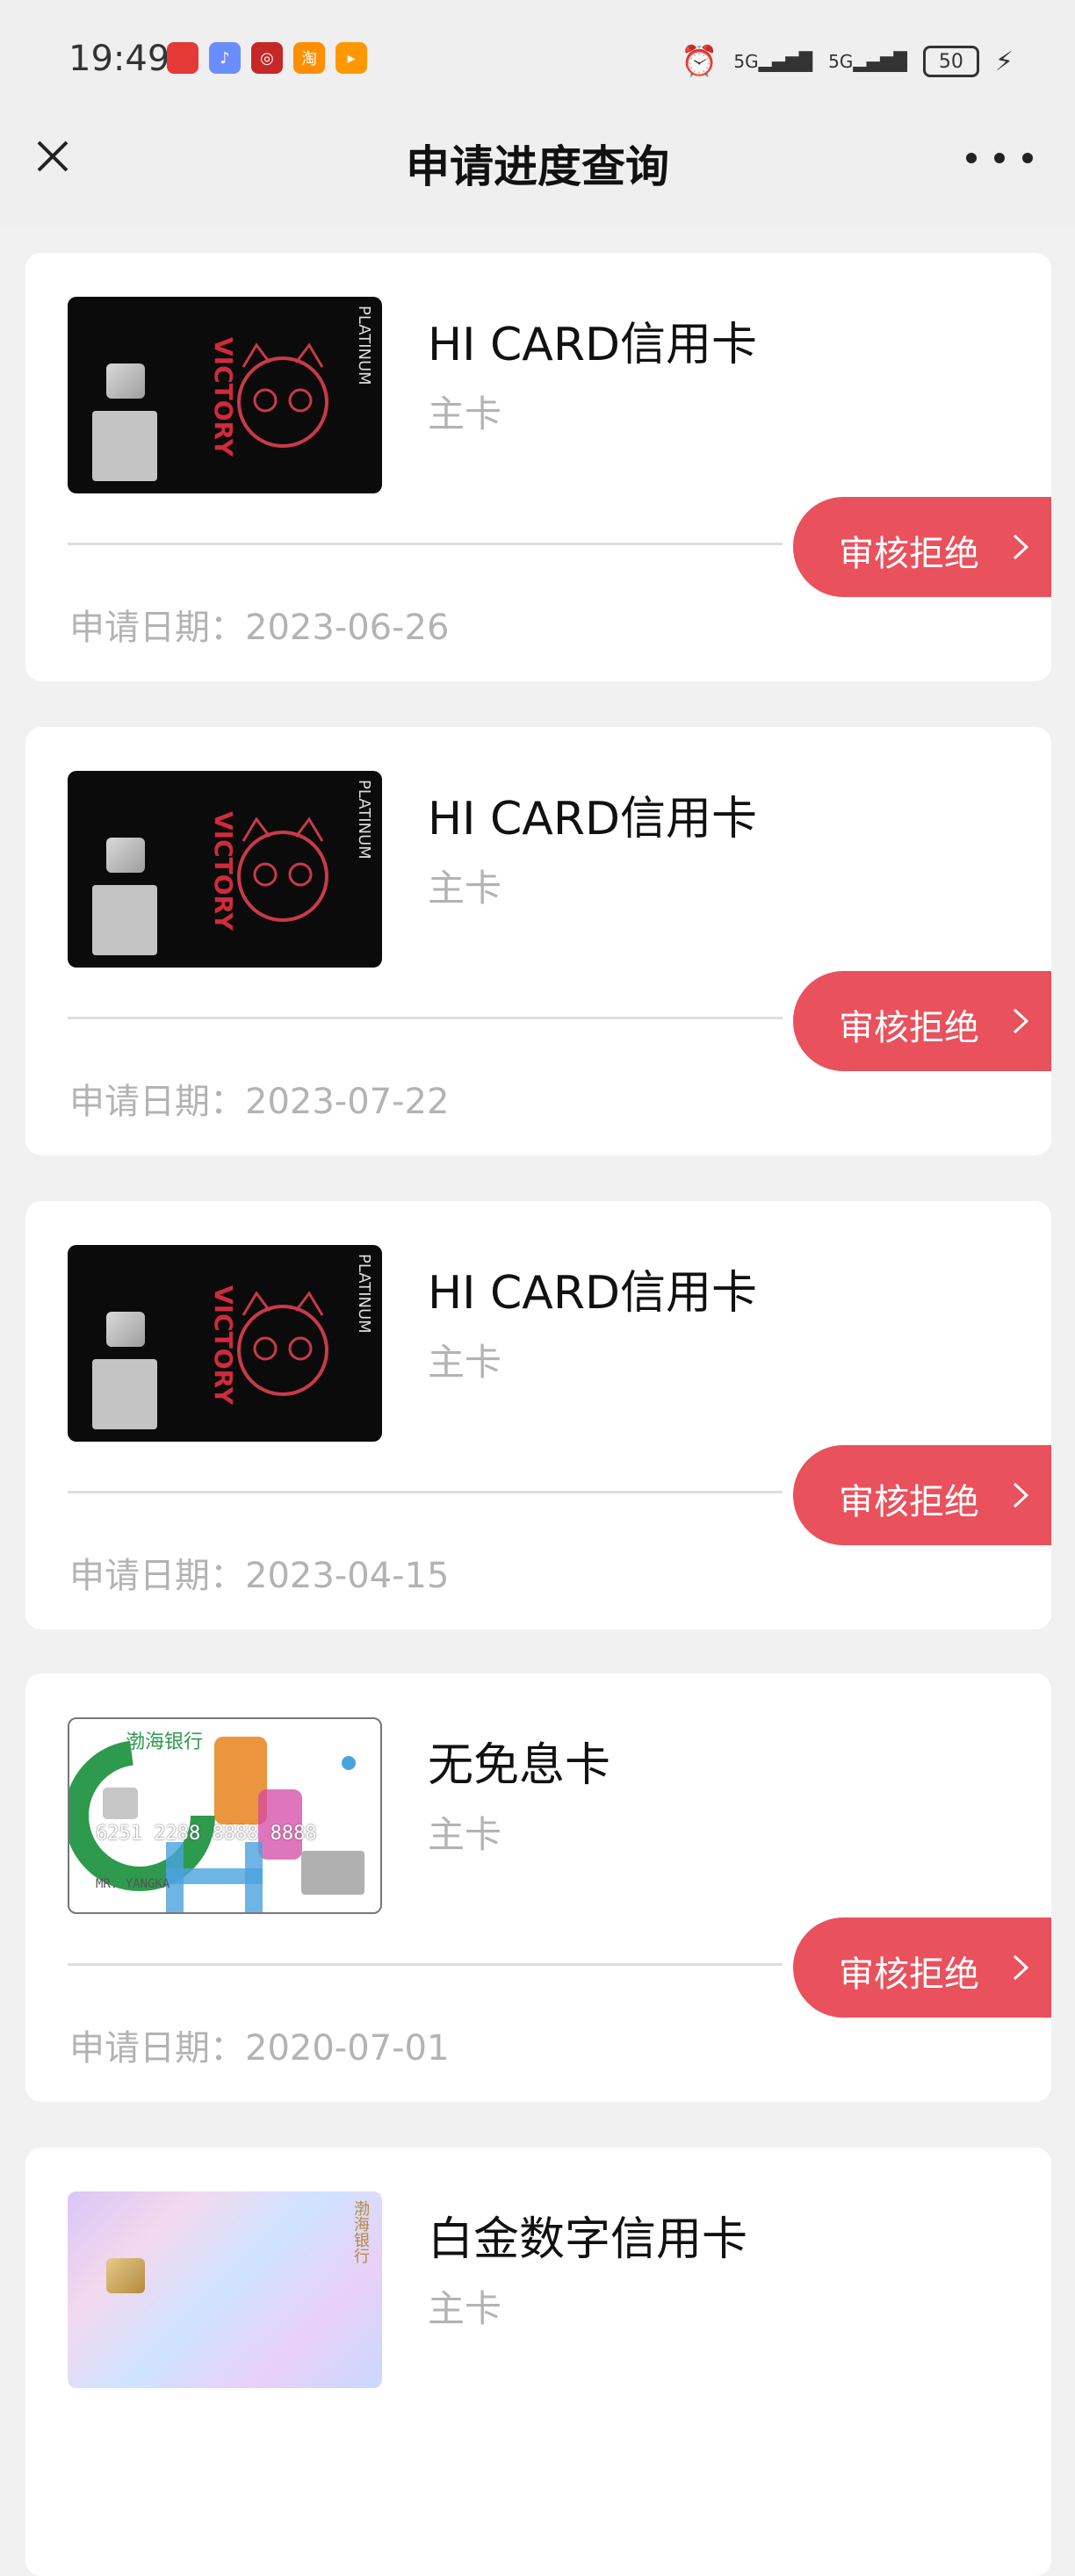  What do you see at coordinates (259, 1576) in the screenshot?
I see `application-date: 申请日期：2023-04-15` at bounding box center [259, 1576].